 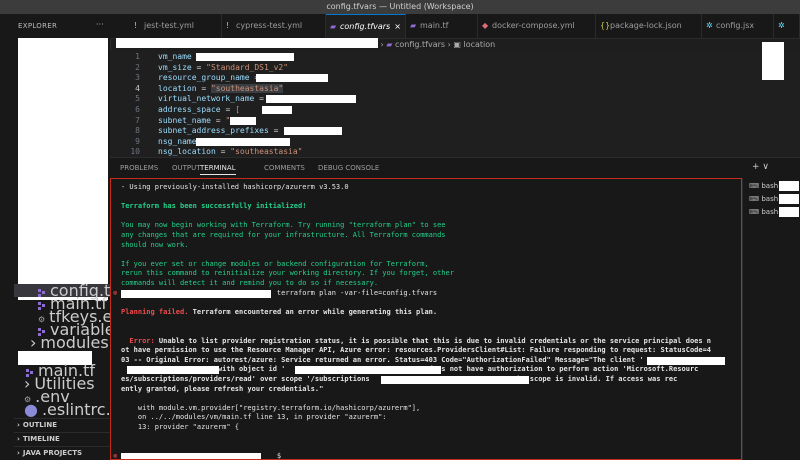 I want to click on tab-package-lock: {} package-lock.json, so click(x=649, y=26).